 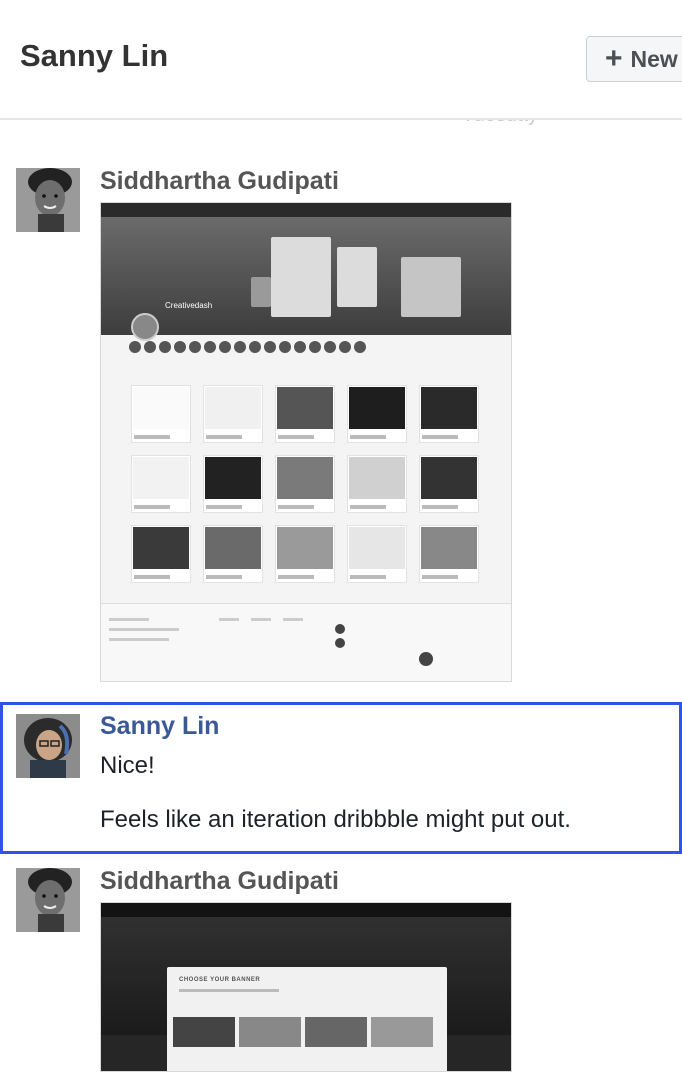 I want to click on banner-modal: CHOOSE YOUR BANNER, so click(x=307, y=1019).